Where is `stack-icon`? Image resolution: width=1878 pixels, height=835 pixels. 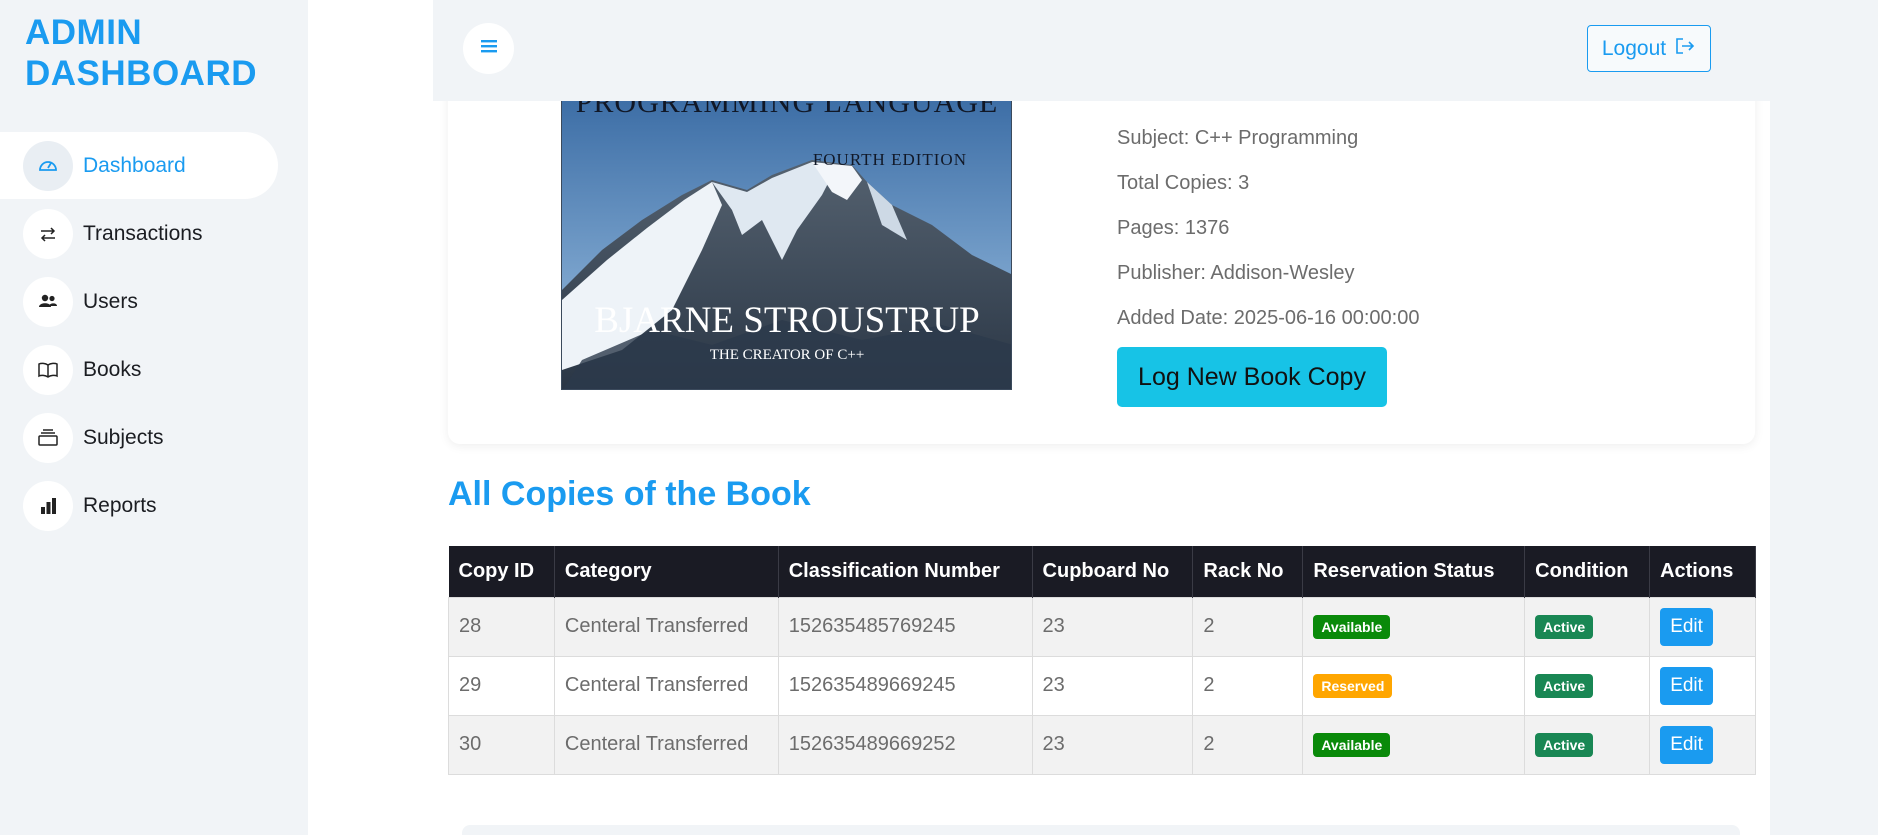
stack-icon is located at coordinates (48, 437).